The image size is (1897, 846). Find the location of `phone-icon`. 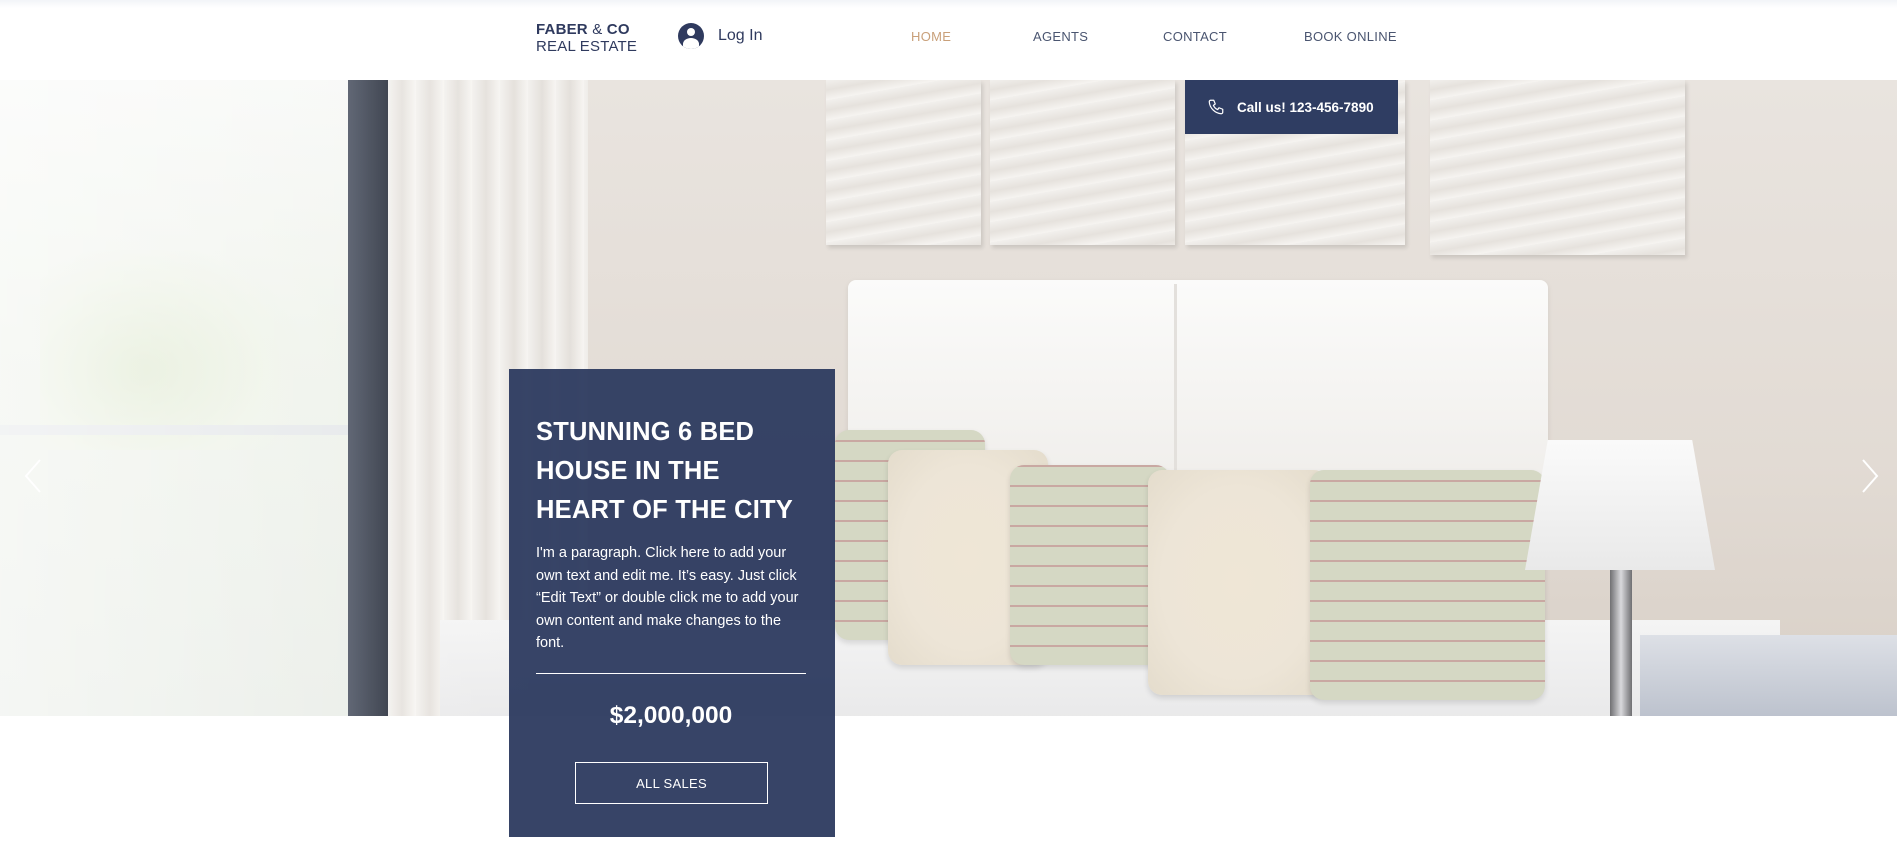

phone-icon is located at coordinates (1216, 107).